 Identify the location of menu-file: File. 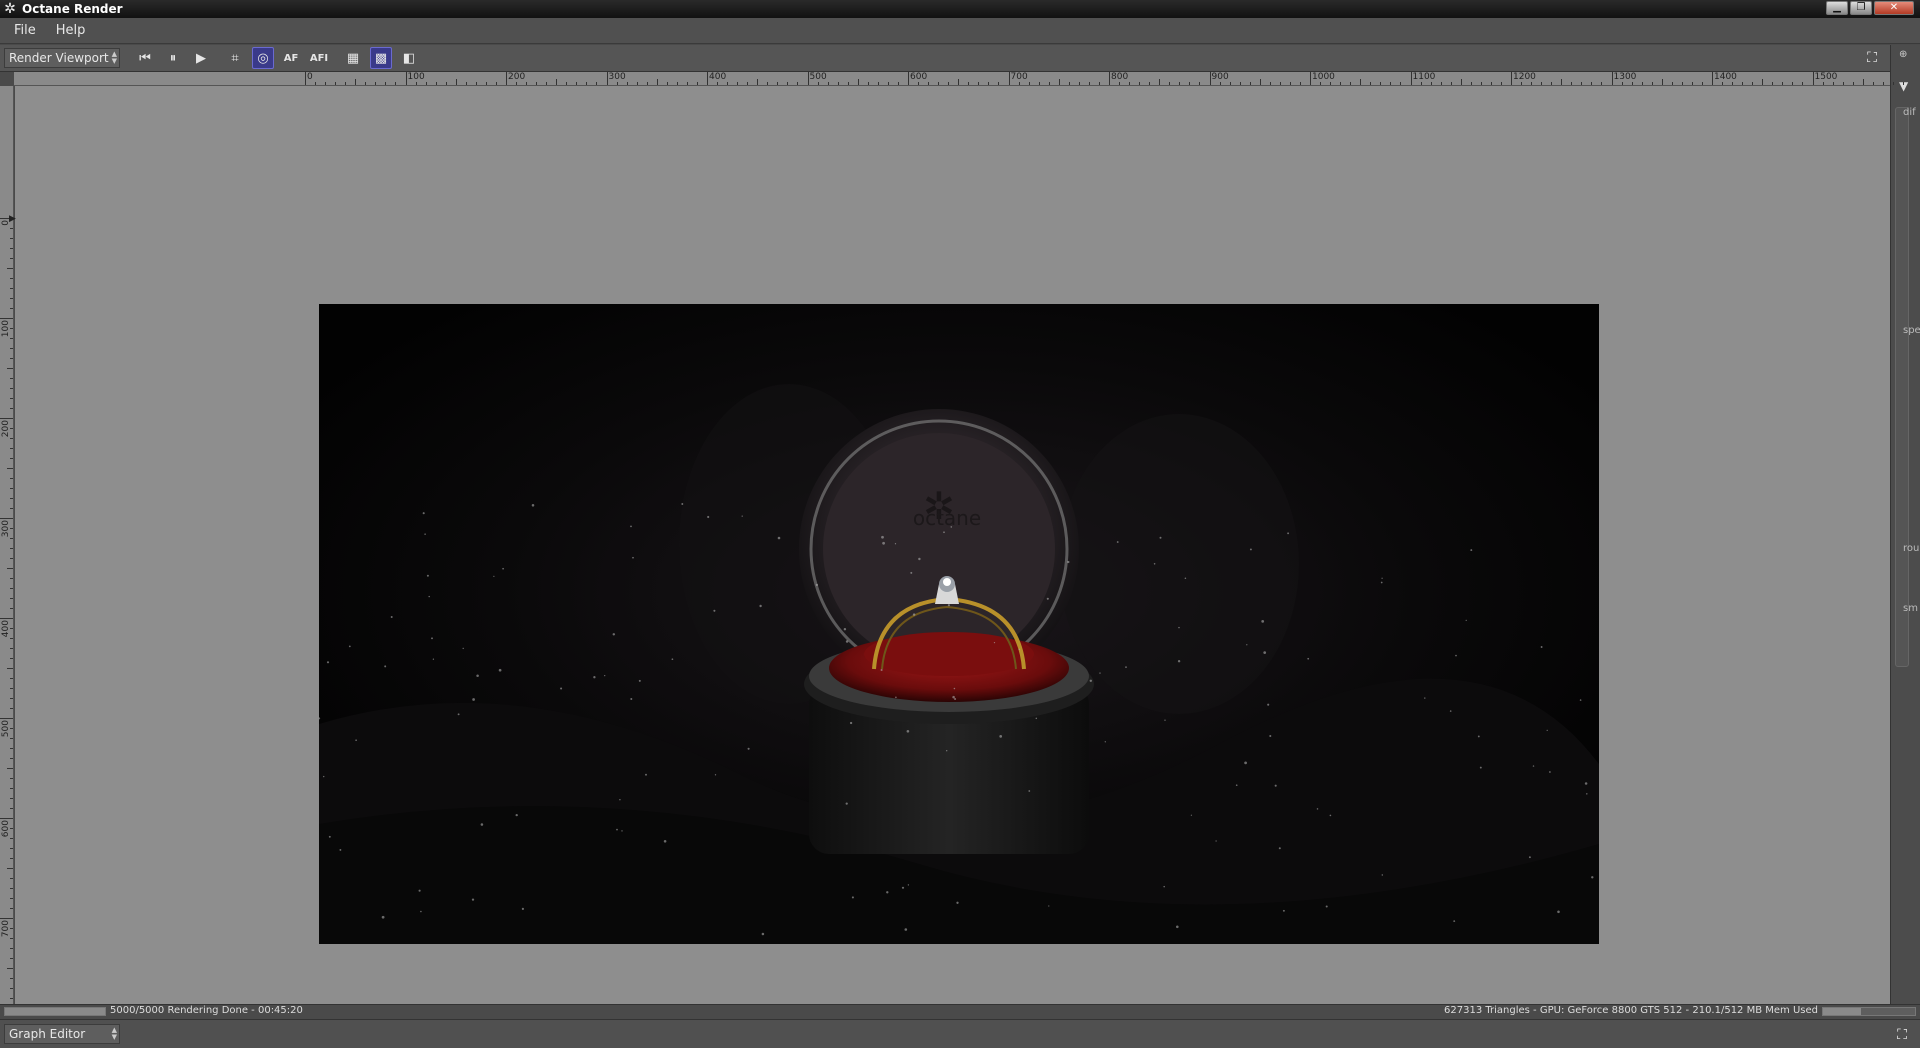
(25, 30).